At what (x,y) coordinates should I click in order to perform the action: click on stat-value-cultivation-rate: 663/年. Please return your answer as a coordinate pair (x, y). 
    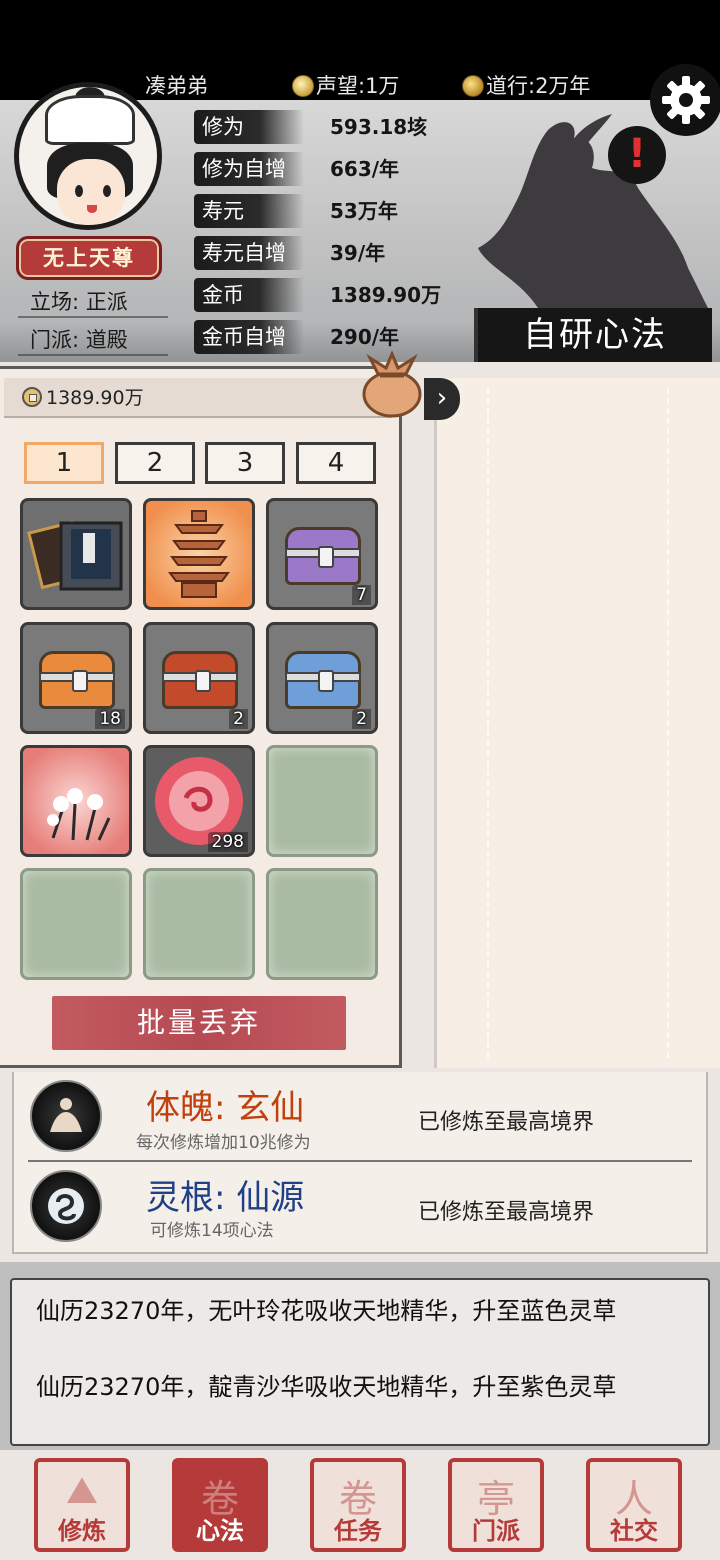
    Looking at the image, I should click on (365, 169).